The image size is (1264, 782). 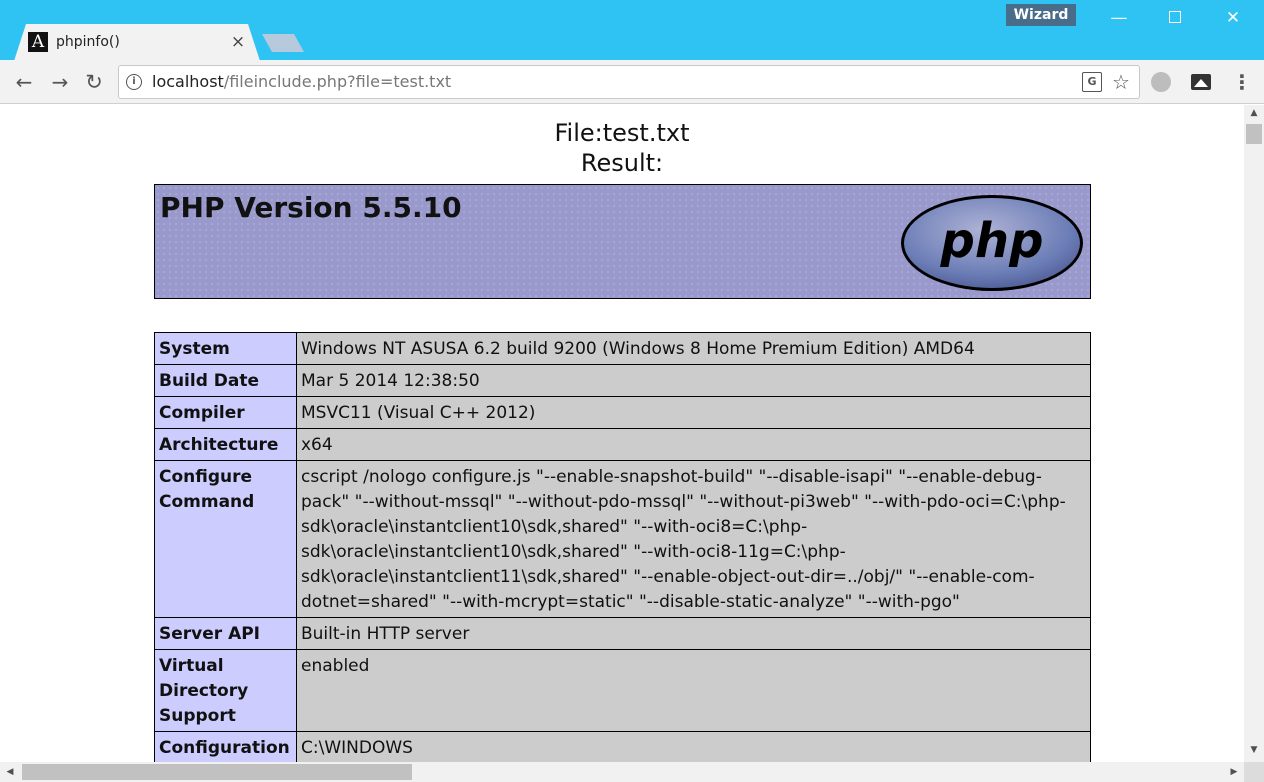 What do you see at coordinates (1254, 113) in the screenshot?
I see `scroll-up-icon: ▲` at bounding box center [1254, 113].